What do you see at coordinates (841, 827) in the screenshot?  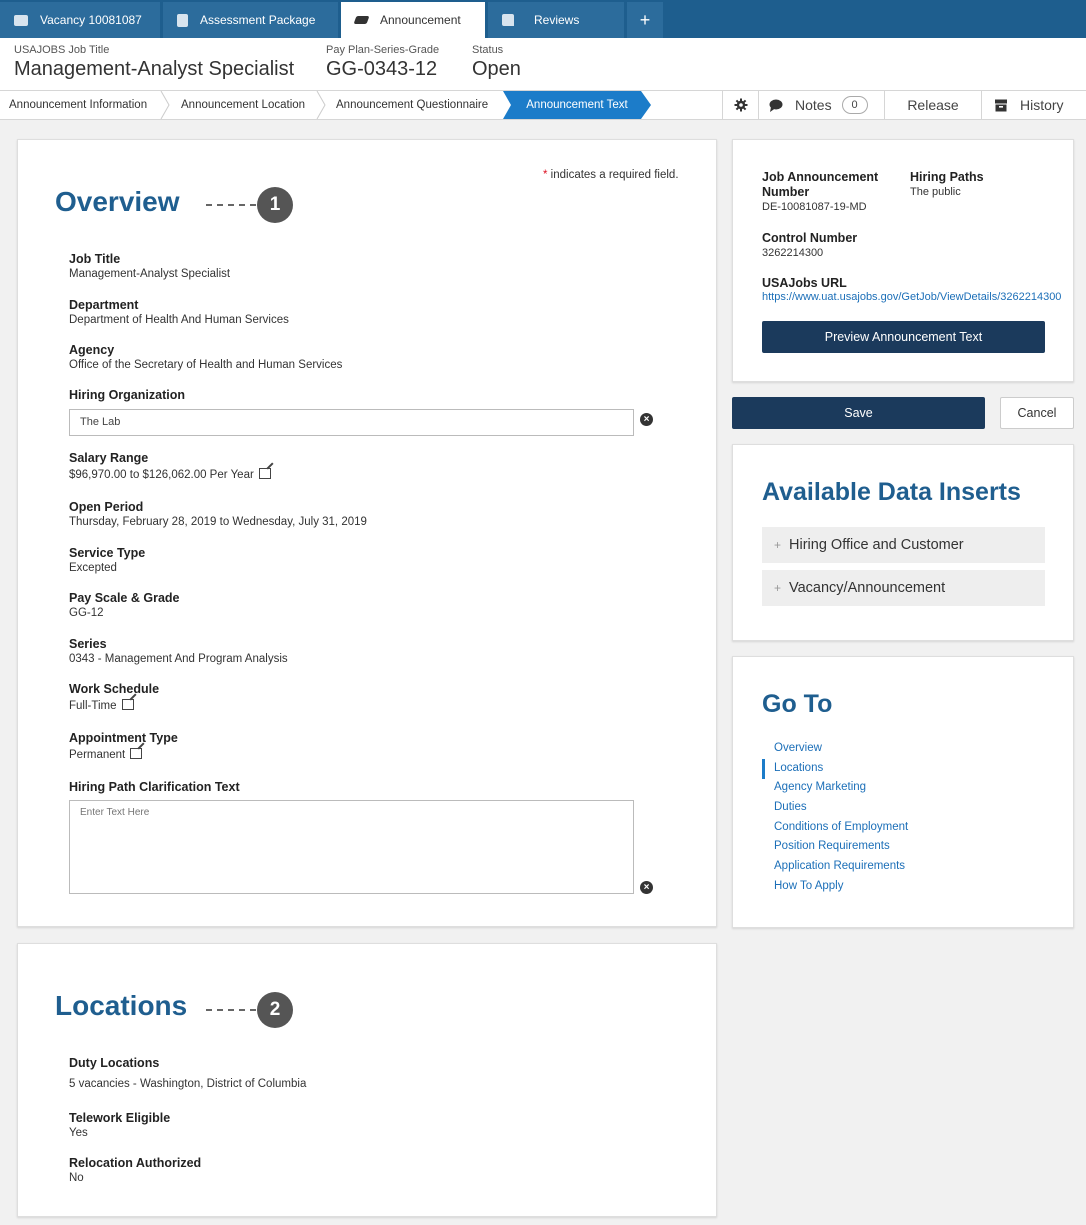 I see `goto-conditions-of-employment: Conditions of Employment` at bounding box center [841, 827].